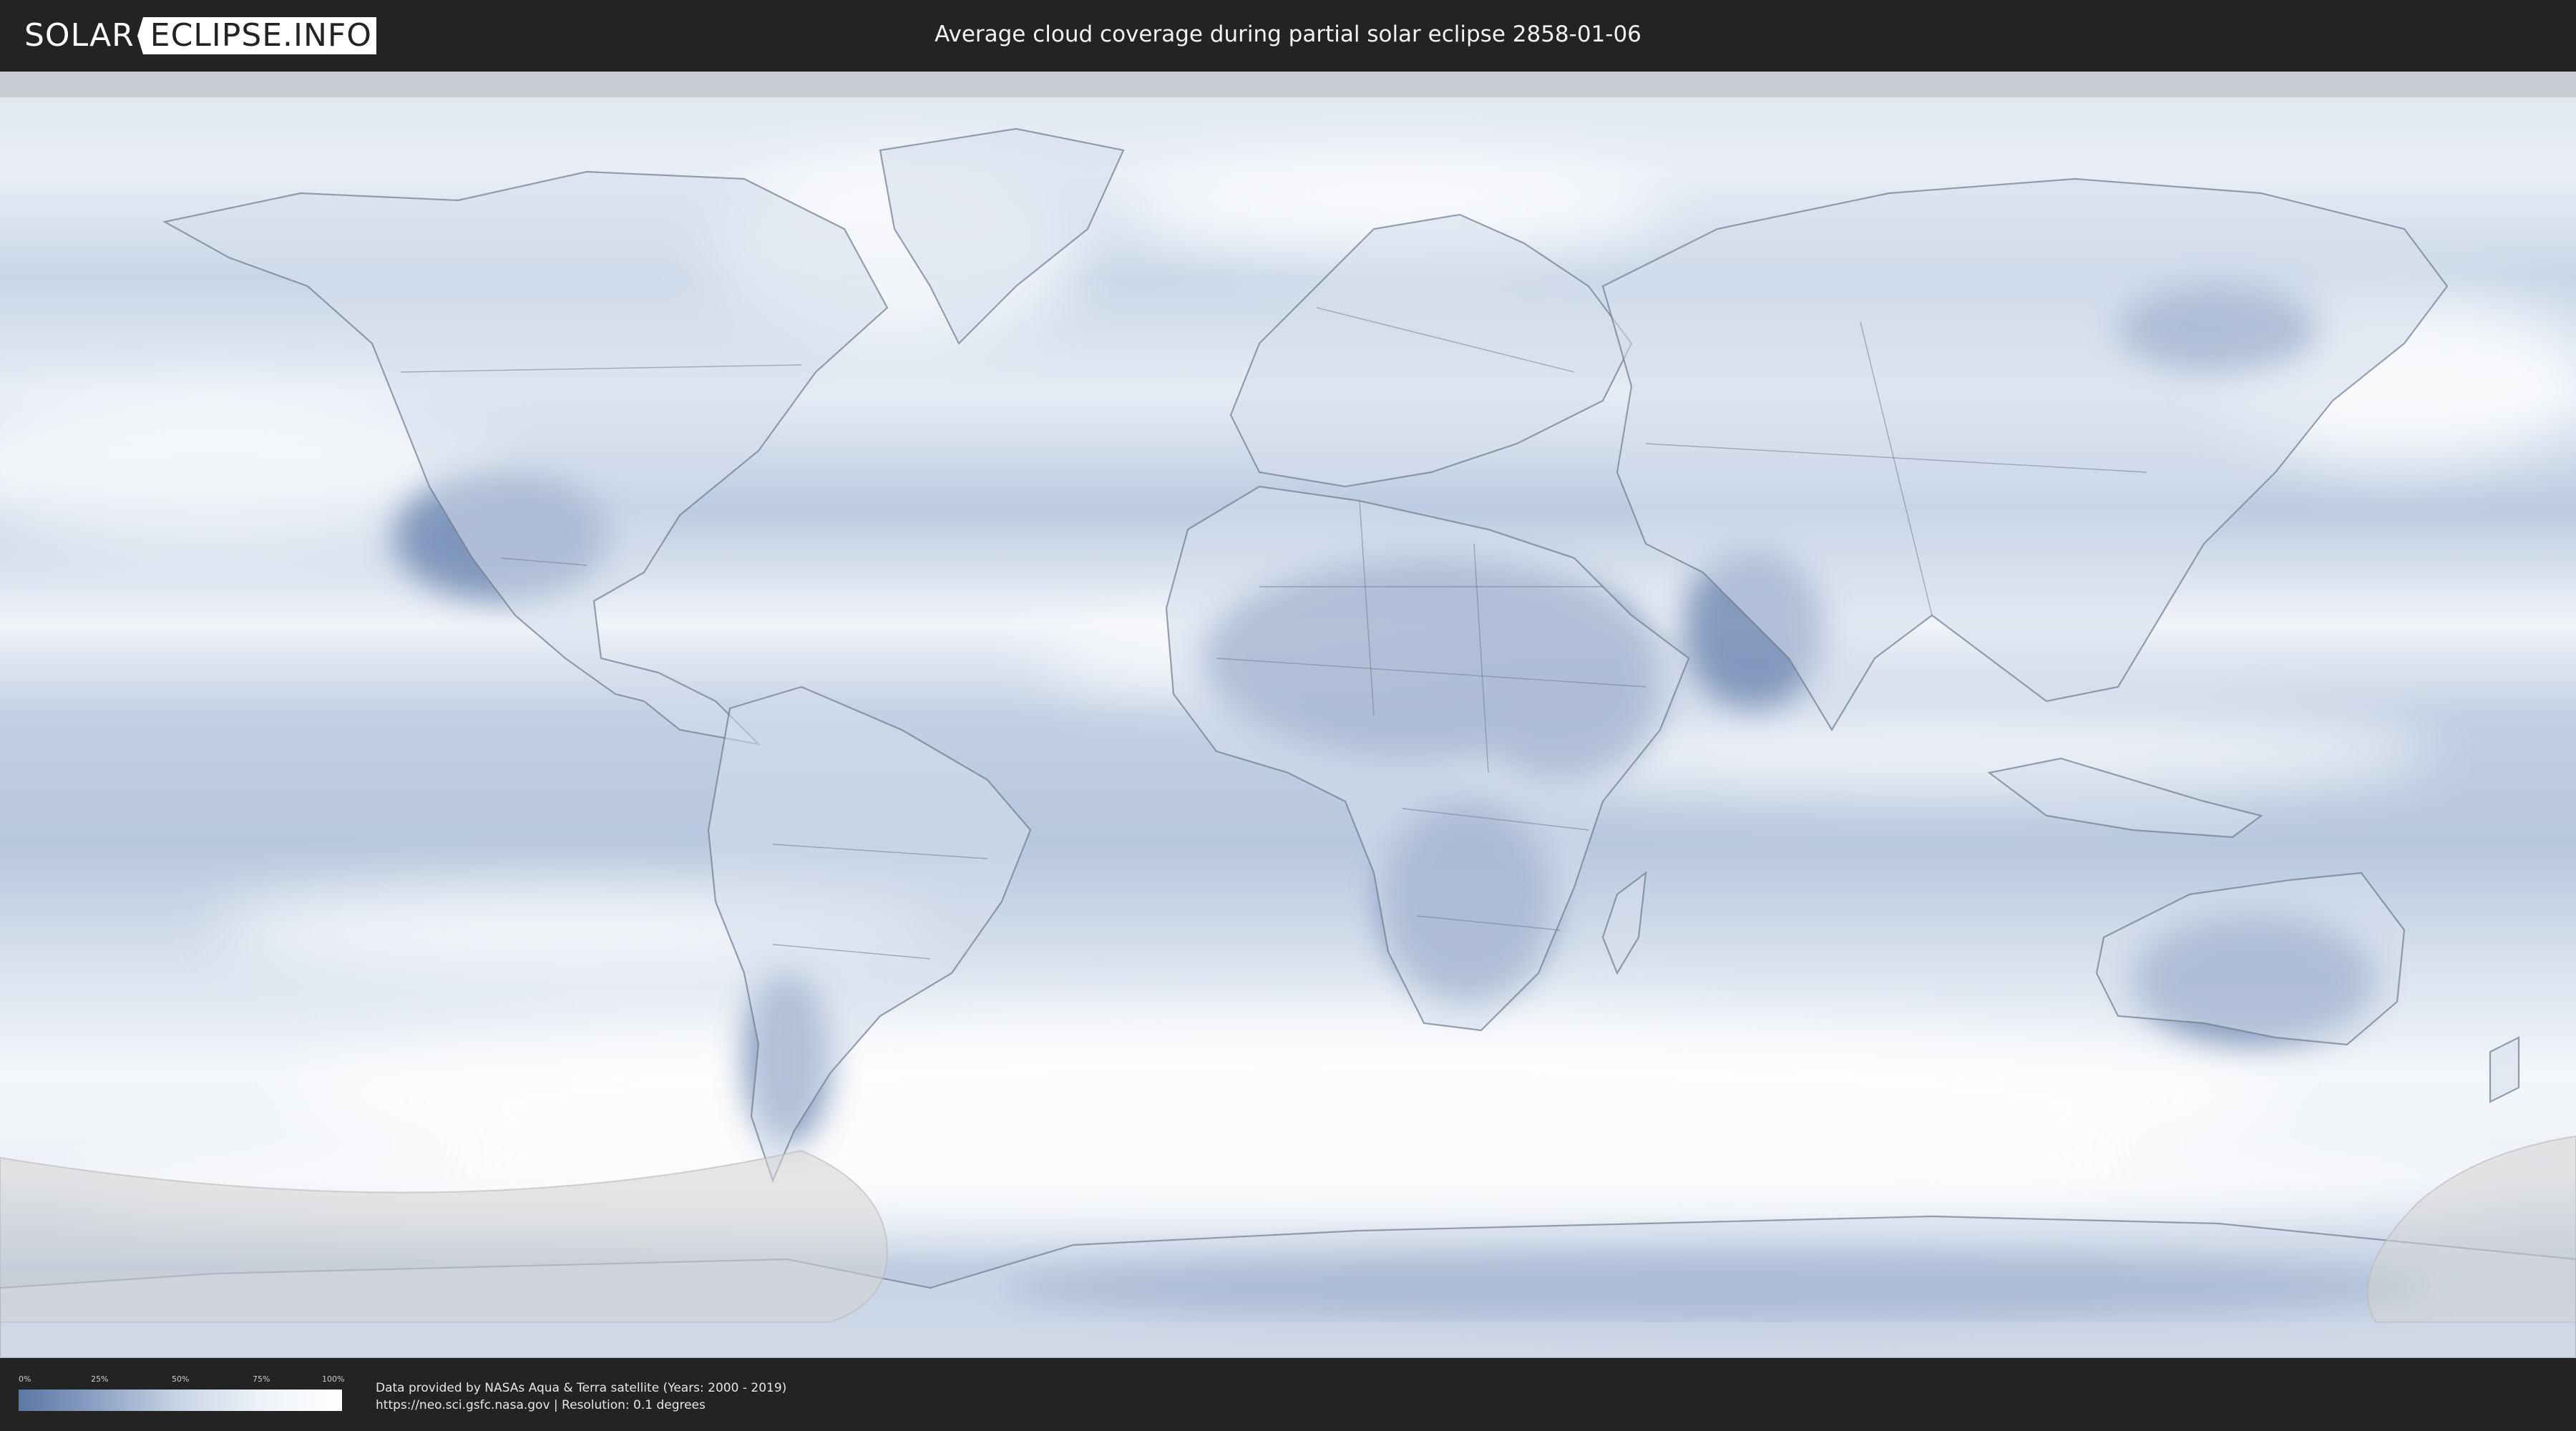 This screenshot has height=1431, width=2576. What do you see at coordinates (261, 1379) in the screenshot?
I see `legend-tick-75: 75%` at bounding box center [261, 1379].